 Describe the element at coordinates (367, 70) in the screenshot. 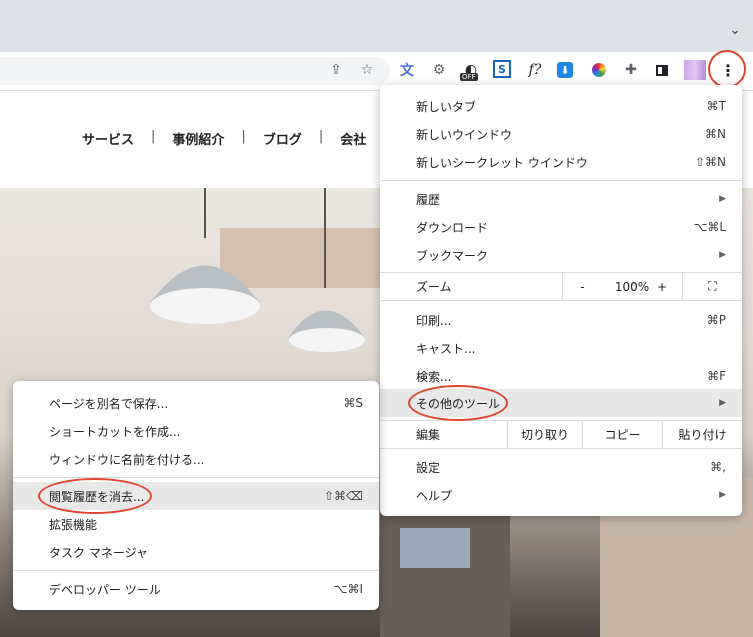

I see `bookmark-star-icon: ☆` at that location.